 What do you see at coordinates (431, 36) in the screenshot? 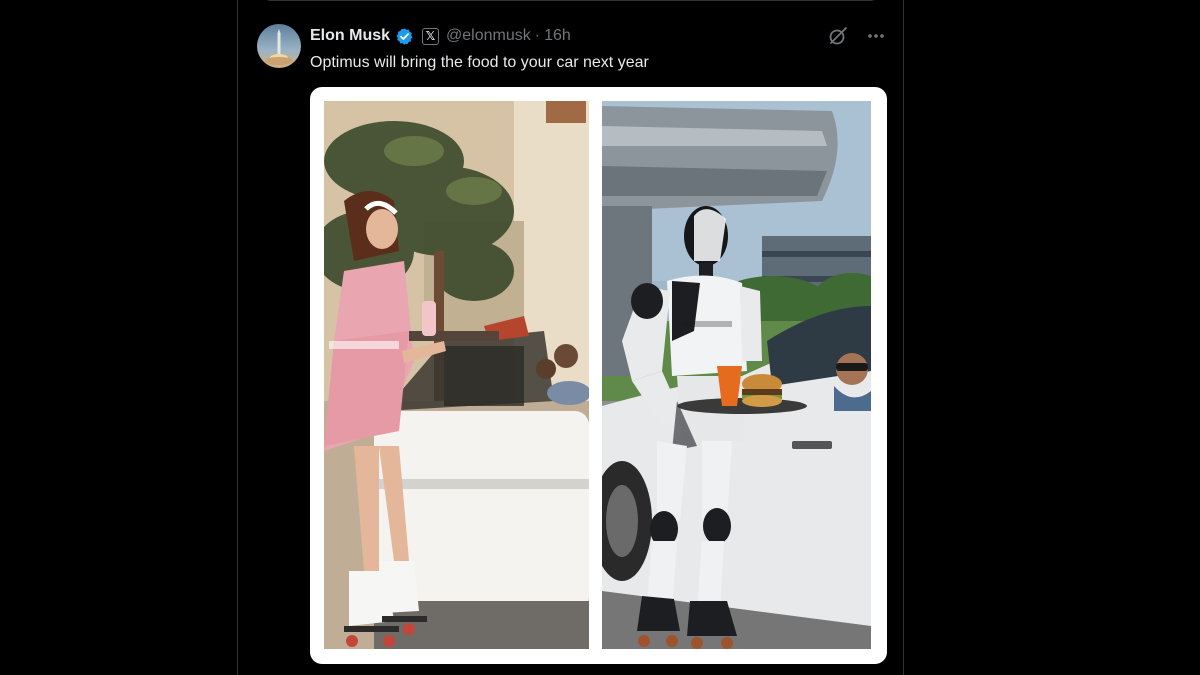
I see `x-affiliation-badge-icon: 𝕏` at bounding box center [431, 36].